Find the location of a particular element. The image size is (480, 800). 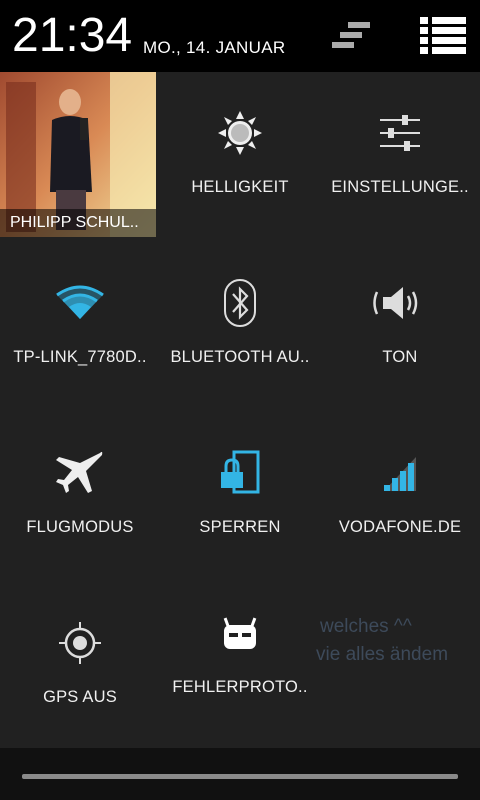

airplane-icon is located at coordinates (80, 473).